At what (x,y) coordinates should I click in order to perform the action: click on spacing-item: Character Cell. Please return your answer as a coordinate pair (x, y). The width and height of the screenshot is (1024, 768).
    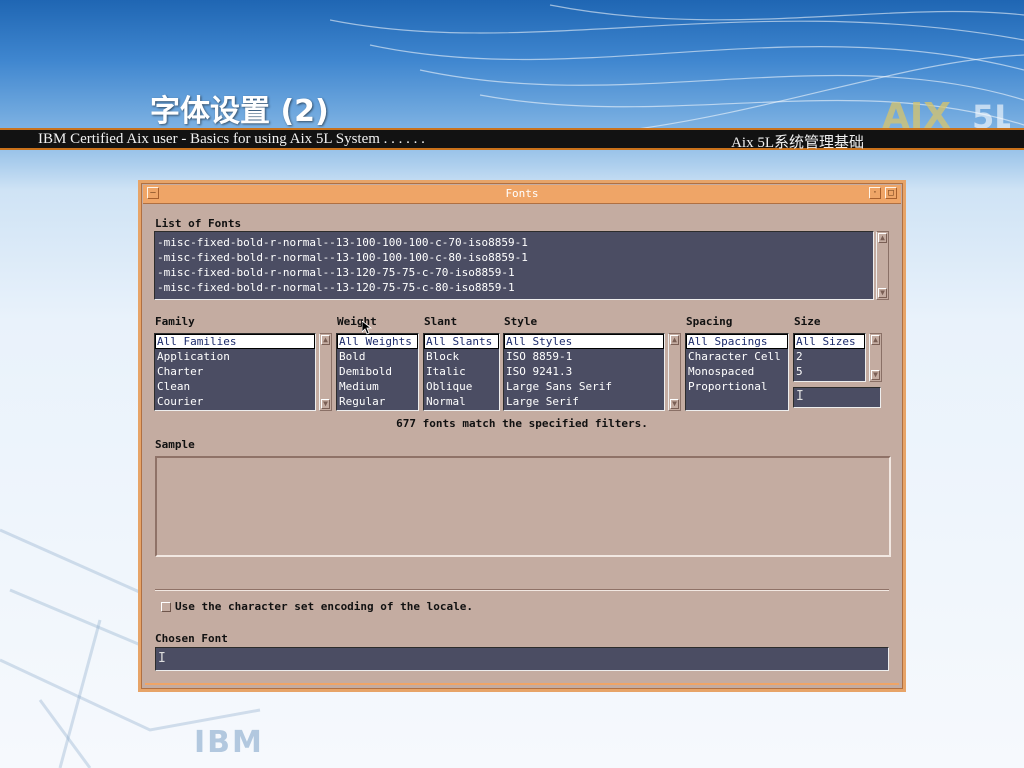
    Looking at the image, I should click on (737, 356).